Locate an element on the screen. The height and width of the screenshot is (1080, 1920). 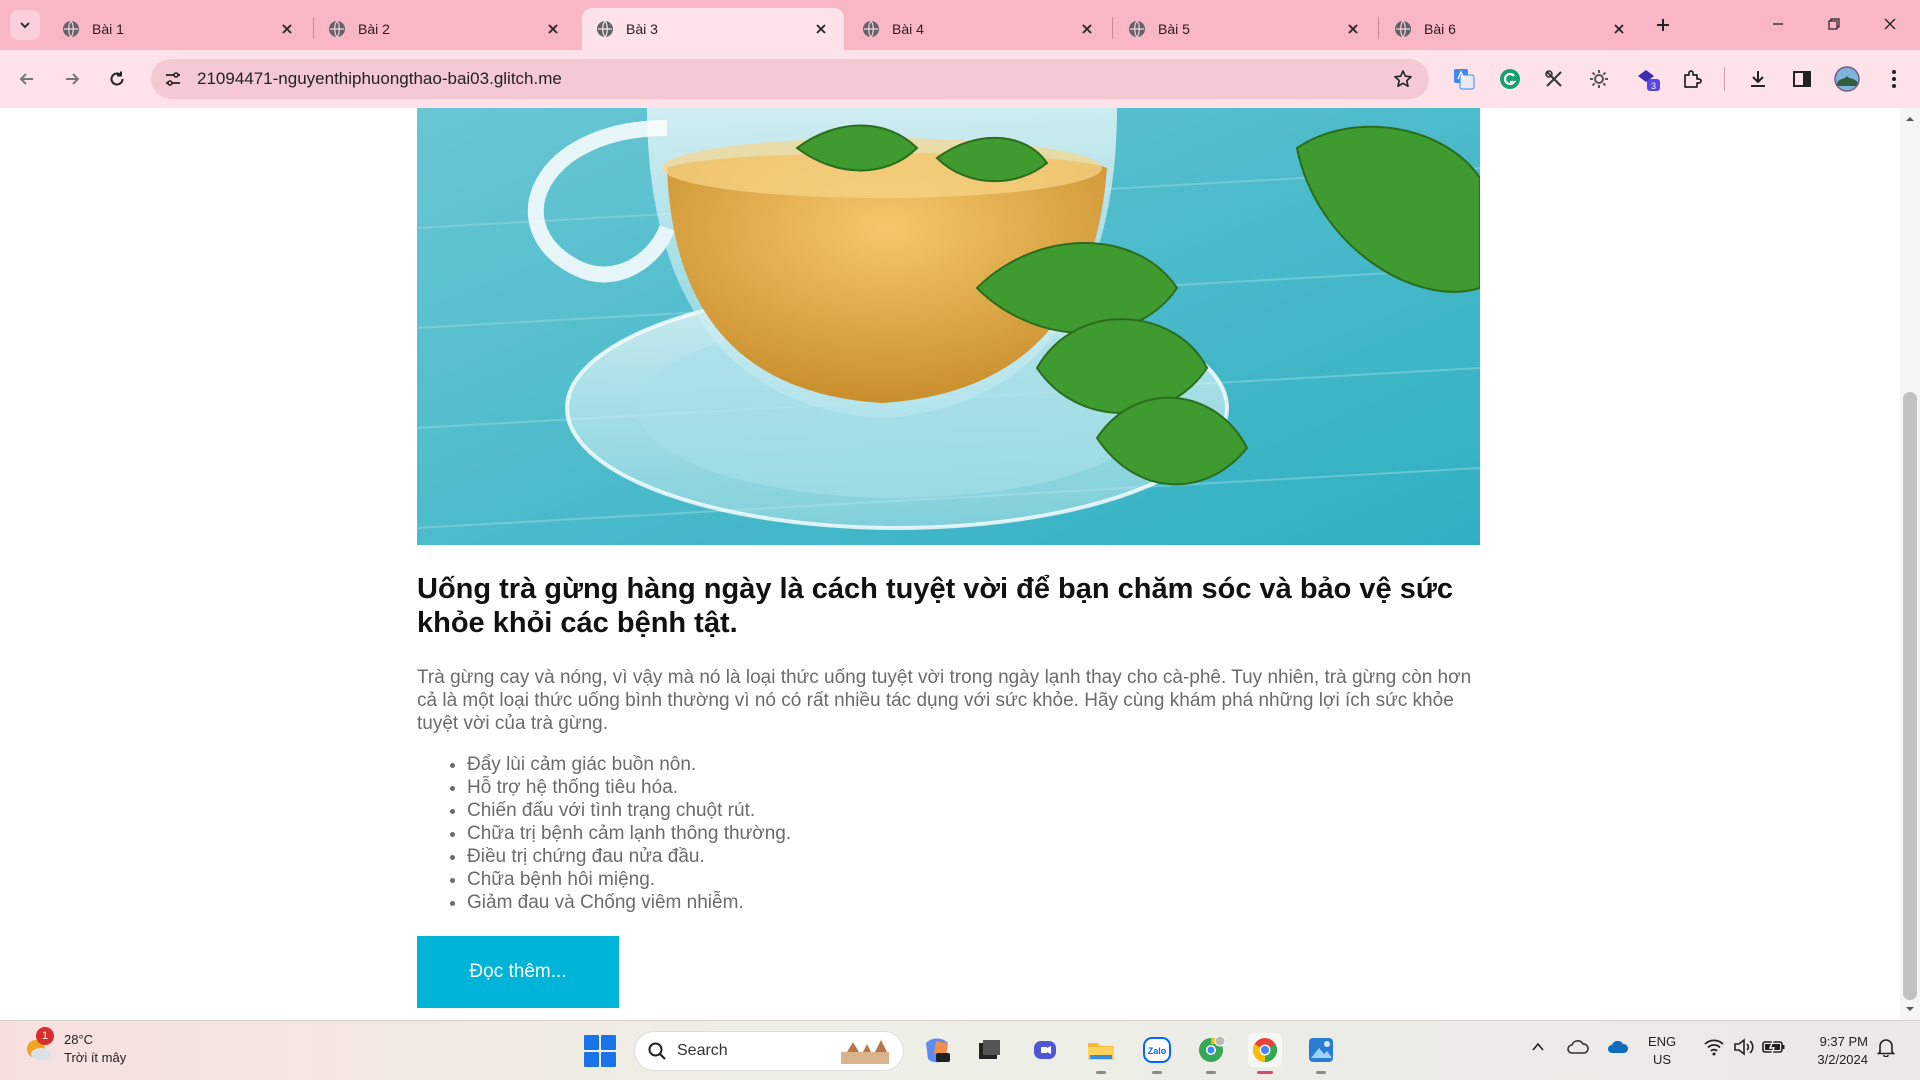
bookmark-button is located at coordinates (1403, 79).